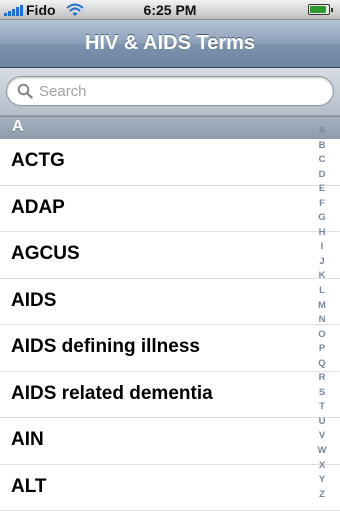  I want to click on search-bar, so click(170, 92).